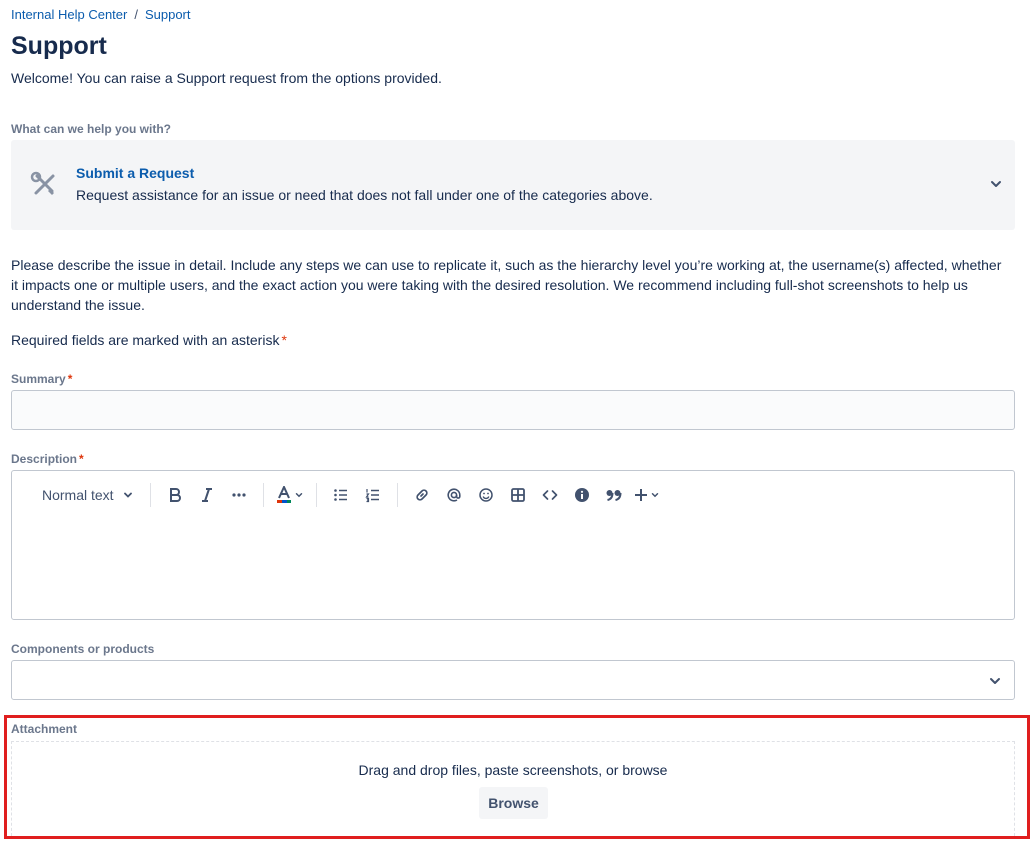  I want to click on table-icon, so click(517, 495).